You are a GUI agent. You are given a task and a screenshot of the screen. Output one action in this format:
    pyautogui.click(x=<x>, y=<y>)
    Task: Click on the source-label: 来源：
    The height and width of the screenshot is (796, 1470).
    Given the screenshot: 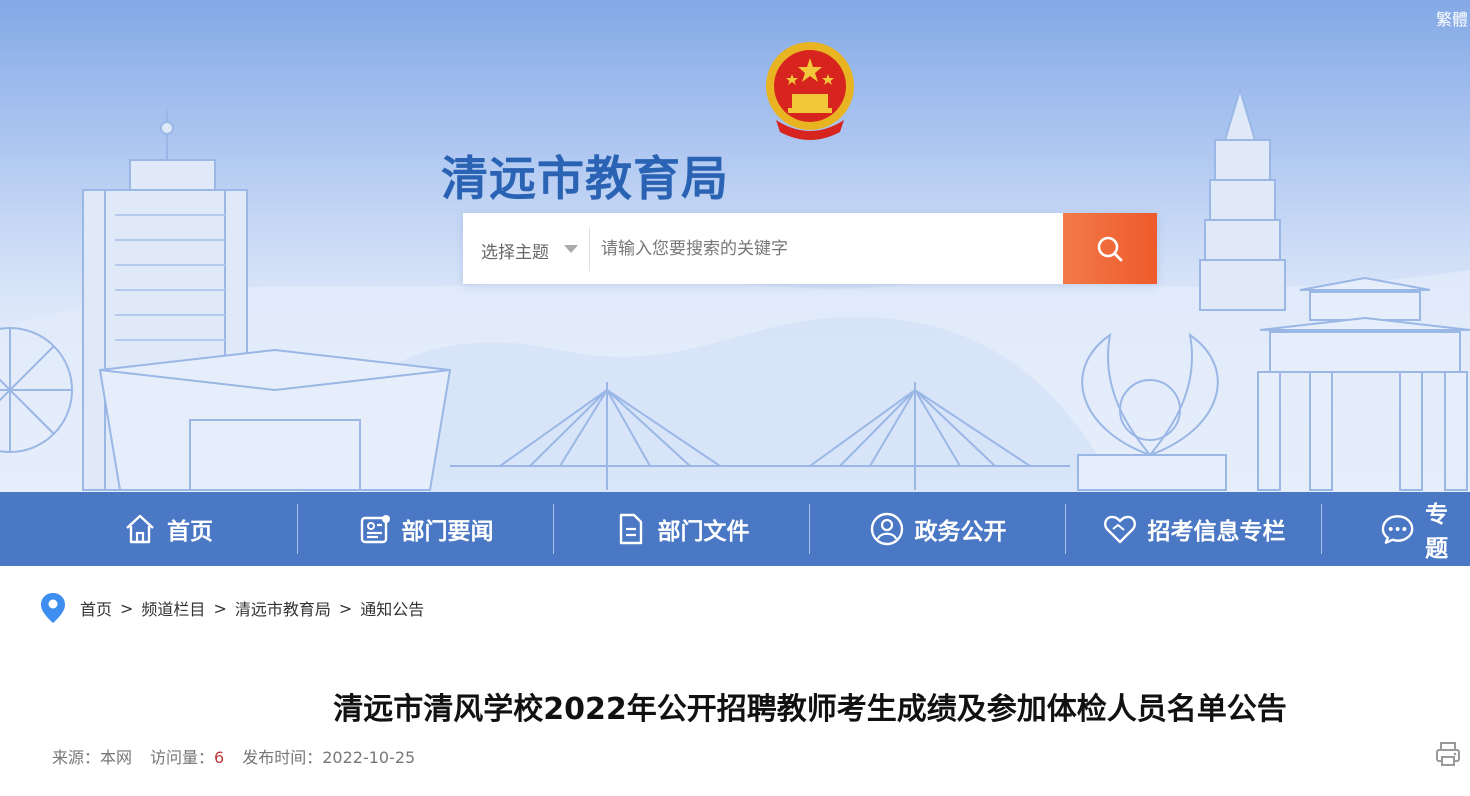 What is the action you would take?
    pyautogui.click(x=76, y=757)
    